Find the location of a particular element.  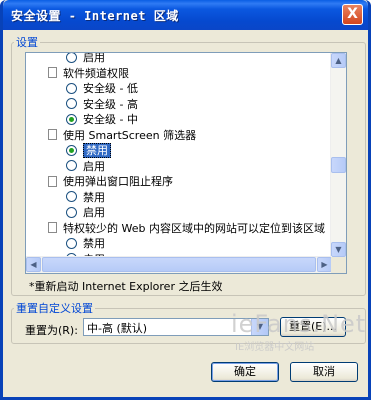

close-icon: X is located at coordinates (352, 14).